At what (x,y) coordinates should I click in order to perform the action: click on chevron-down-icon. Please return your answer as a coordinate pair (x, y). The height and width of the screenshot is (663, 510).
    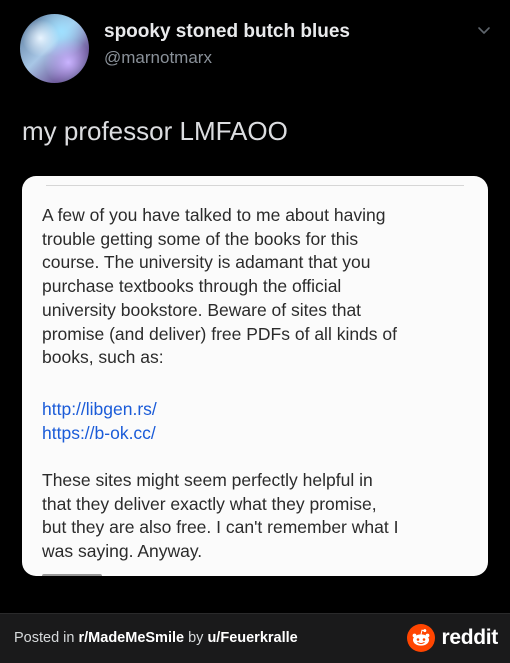
    Looking at the image, I should click on (484, 30).